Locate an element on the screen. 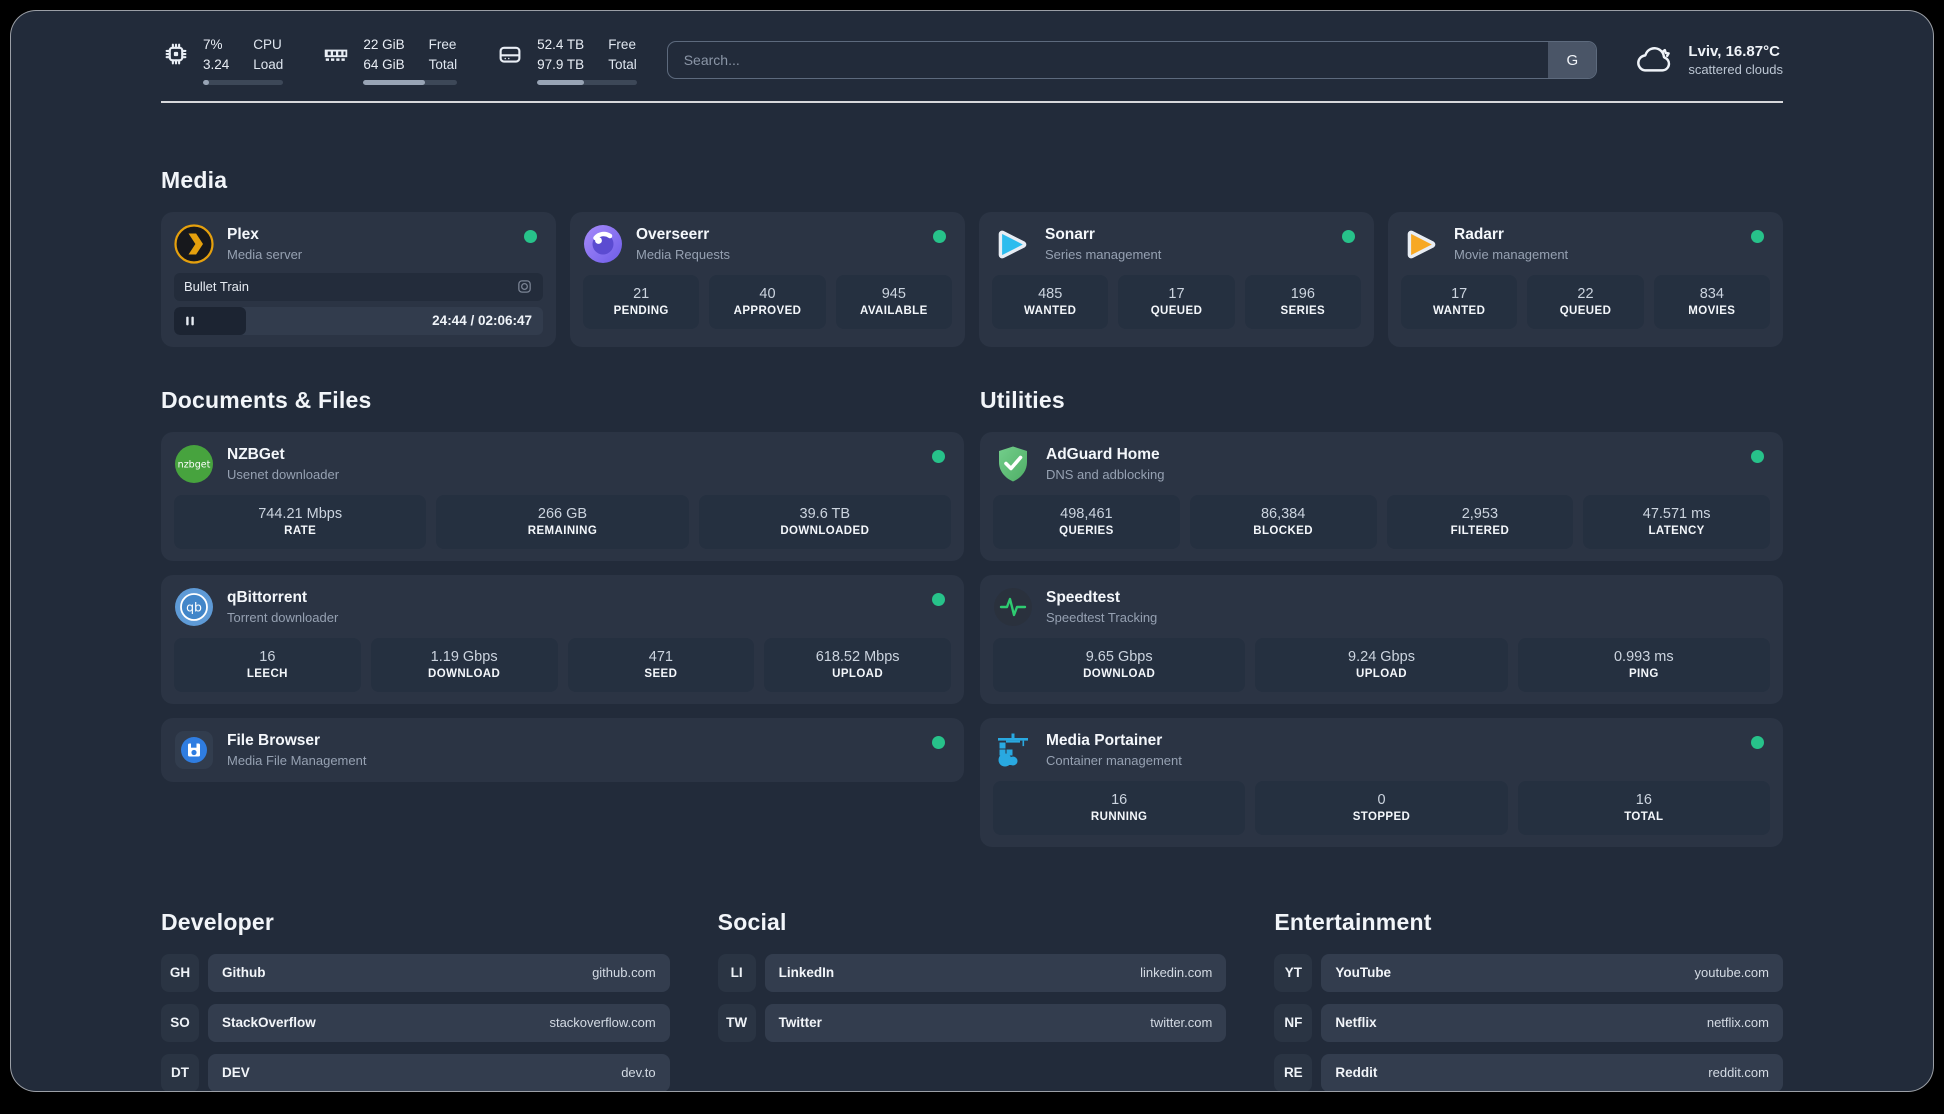 The height and width of the screenshot is (1114, 1944). stat-box: 266 GB REMAINING is located at coordinates (562, 521).